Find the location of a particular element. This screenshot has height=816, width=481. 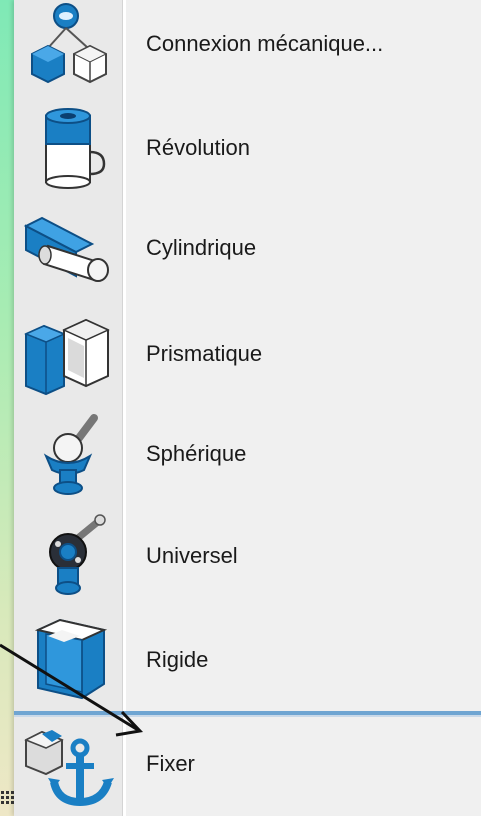

revolute-joint-icon is located at coordinates (66, 148).